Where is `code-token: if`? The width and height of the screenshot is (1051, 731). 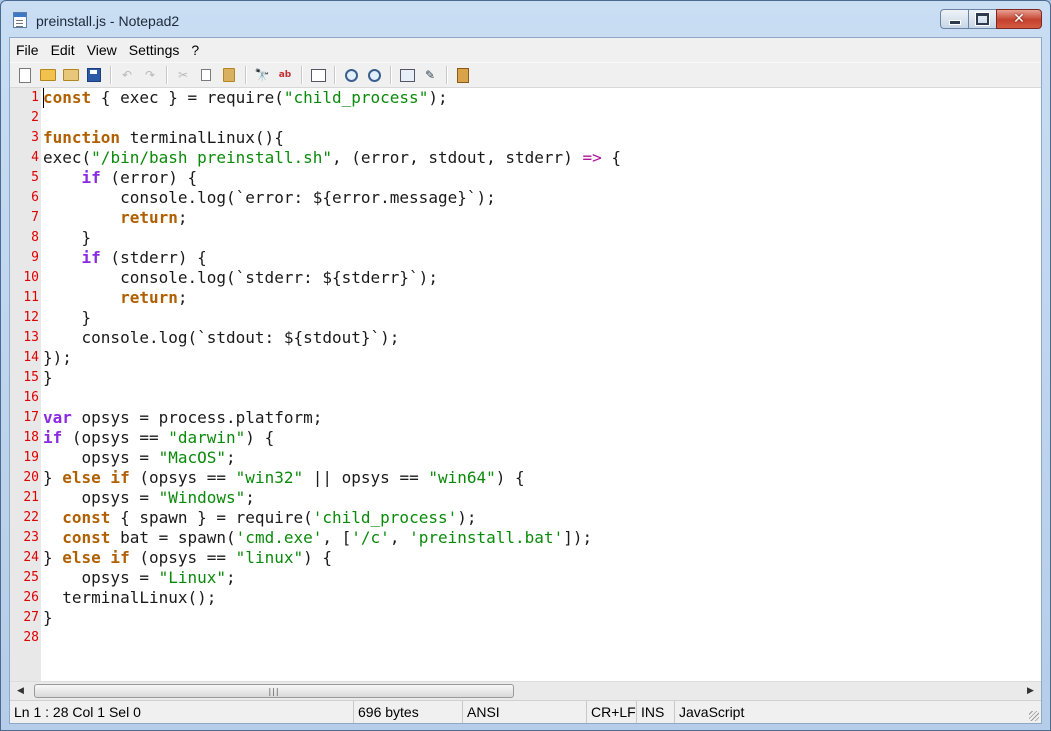 code-token: if is located at coordinates (53, 437).